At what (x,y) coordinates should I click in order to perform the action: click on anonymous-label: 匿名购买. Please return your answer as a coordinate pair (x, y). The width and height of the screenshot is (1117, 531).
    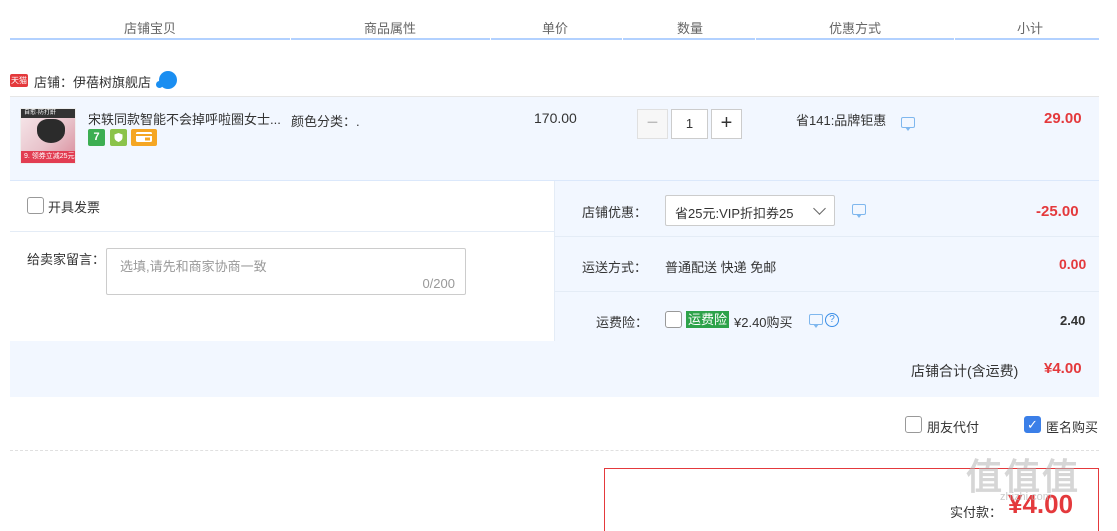
    Looking at the image, I should click on (1072, 427).